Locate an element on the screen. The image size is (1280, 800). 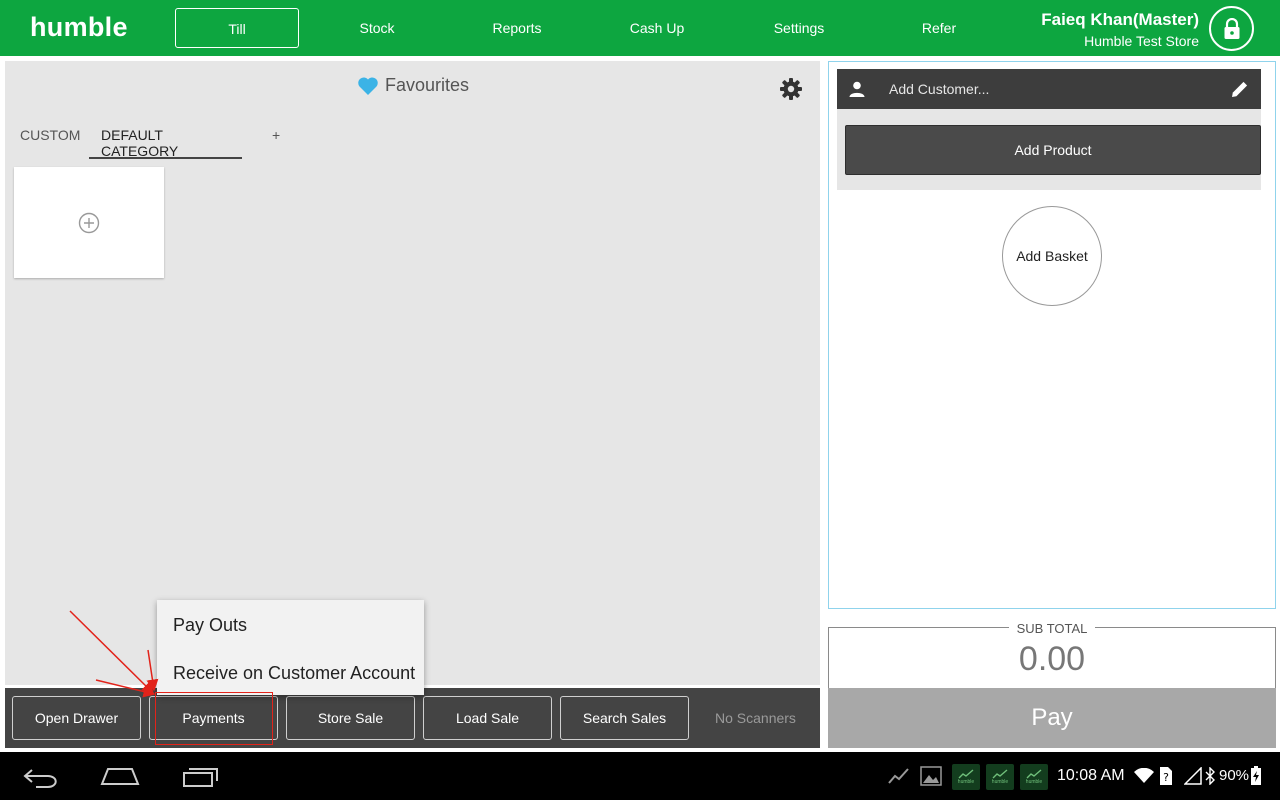
battery-level: 90% is located at coordinates (1234, 775).